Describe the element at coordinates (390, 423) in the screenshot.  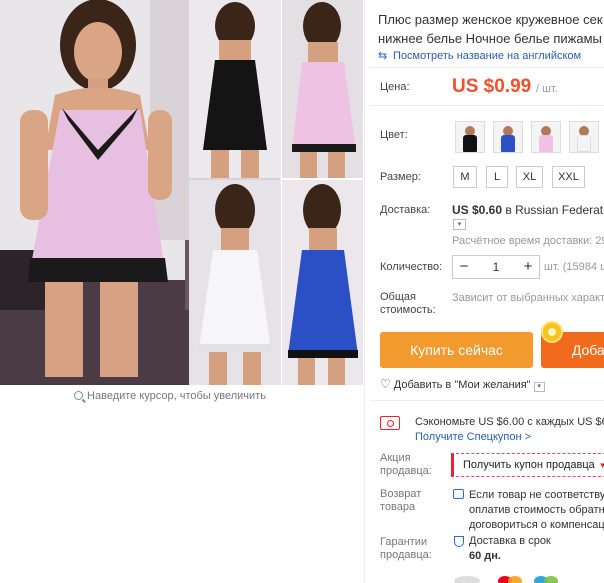
I see `coupon-icon` at that location.